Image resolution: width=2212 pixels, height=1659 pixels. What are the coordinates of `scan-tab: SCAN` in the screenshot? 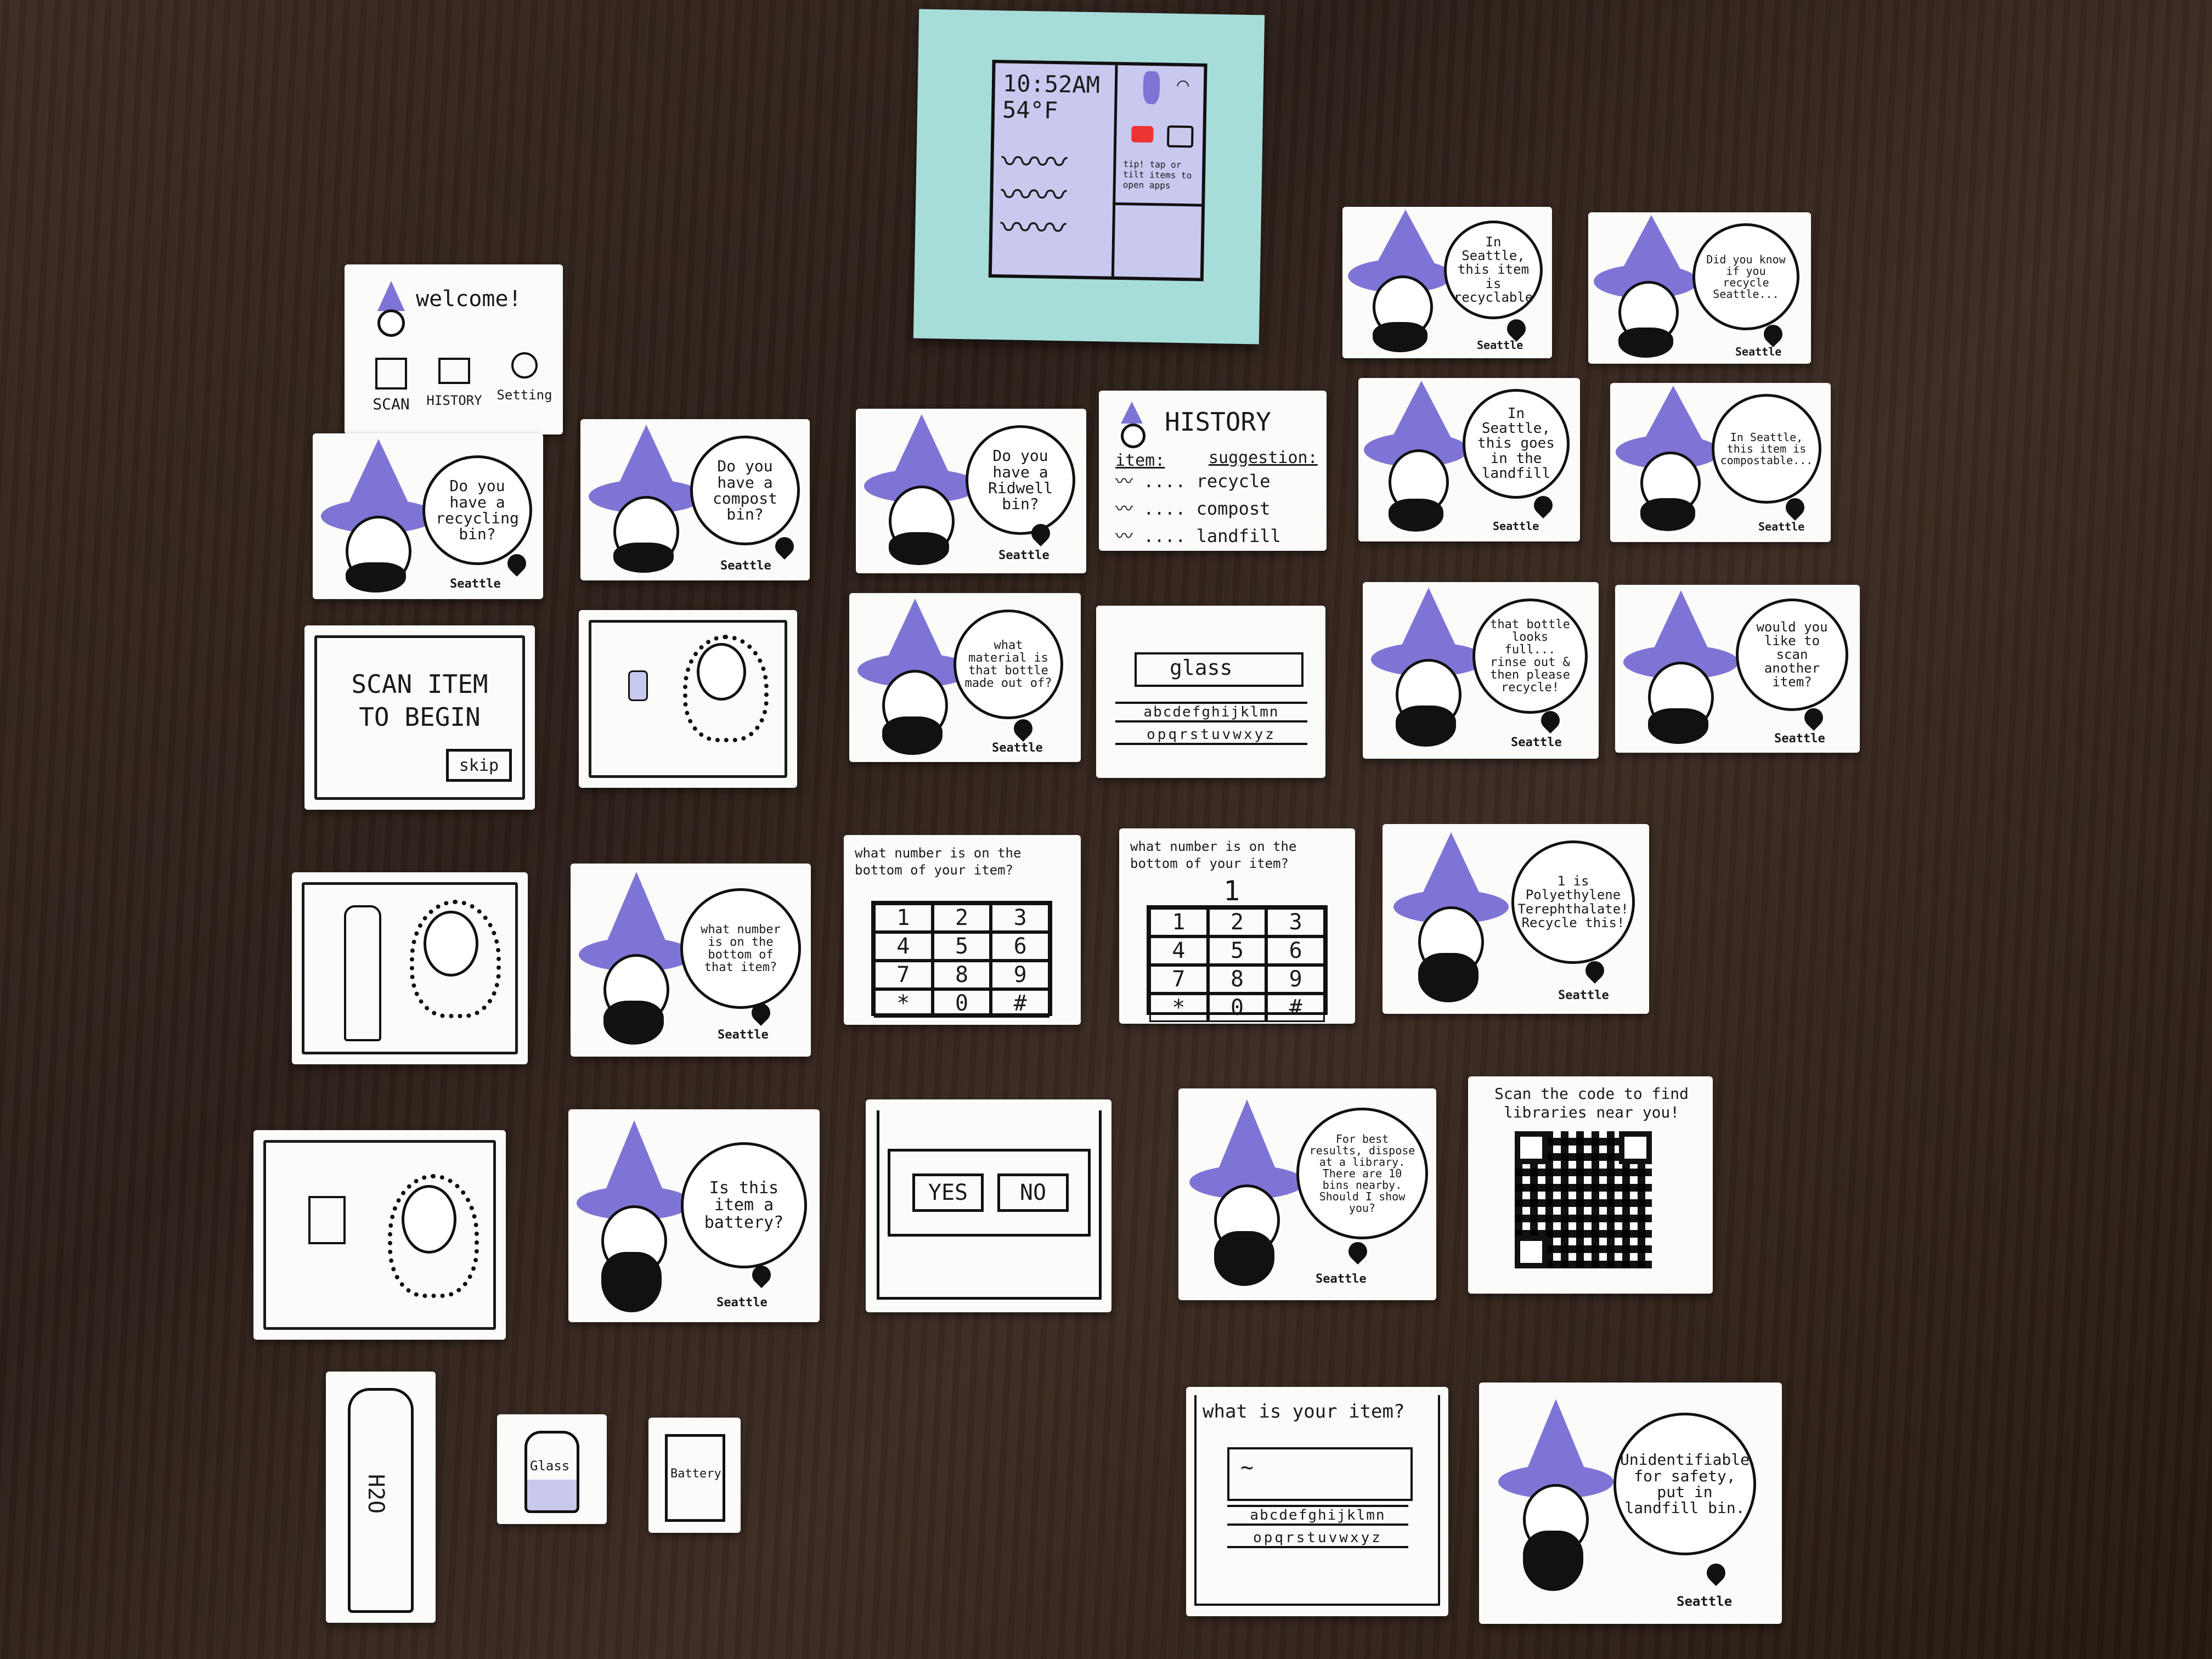 It's located at (391, 386).